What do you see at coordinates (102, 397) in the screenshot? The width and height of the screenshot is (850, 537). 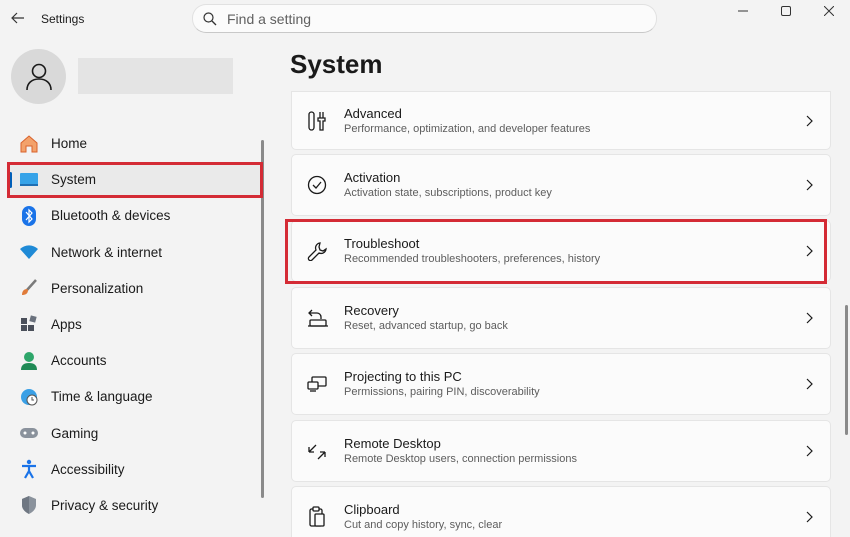 I see `sidebar-item-label: Time & language` at bounding box center [102, 397].